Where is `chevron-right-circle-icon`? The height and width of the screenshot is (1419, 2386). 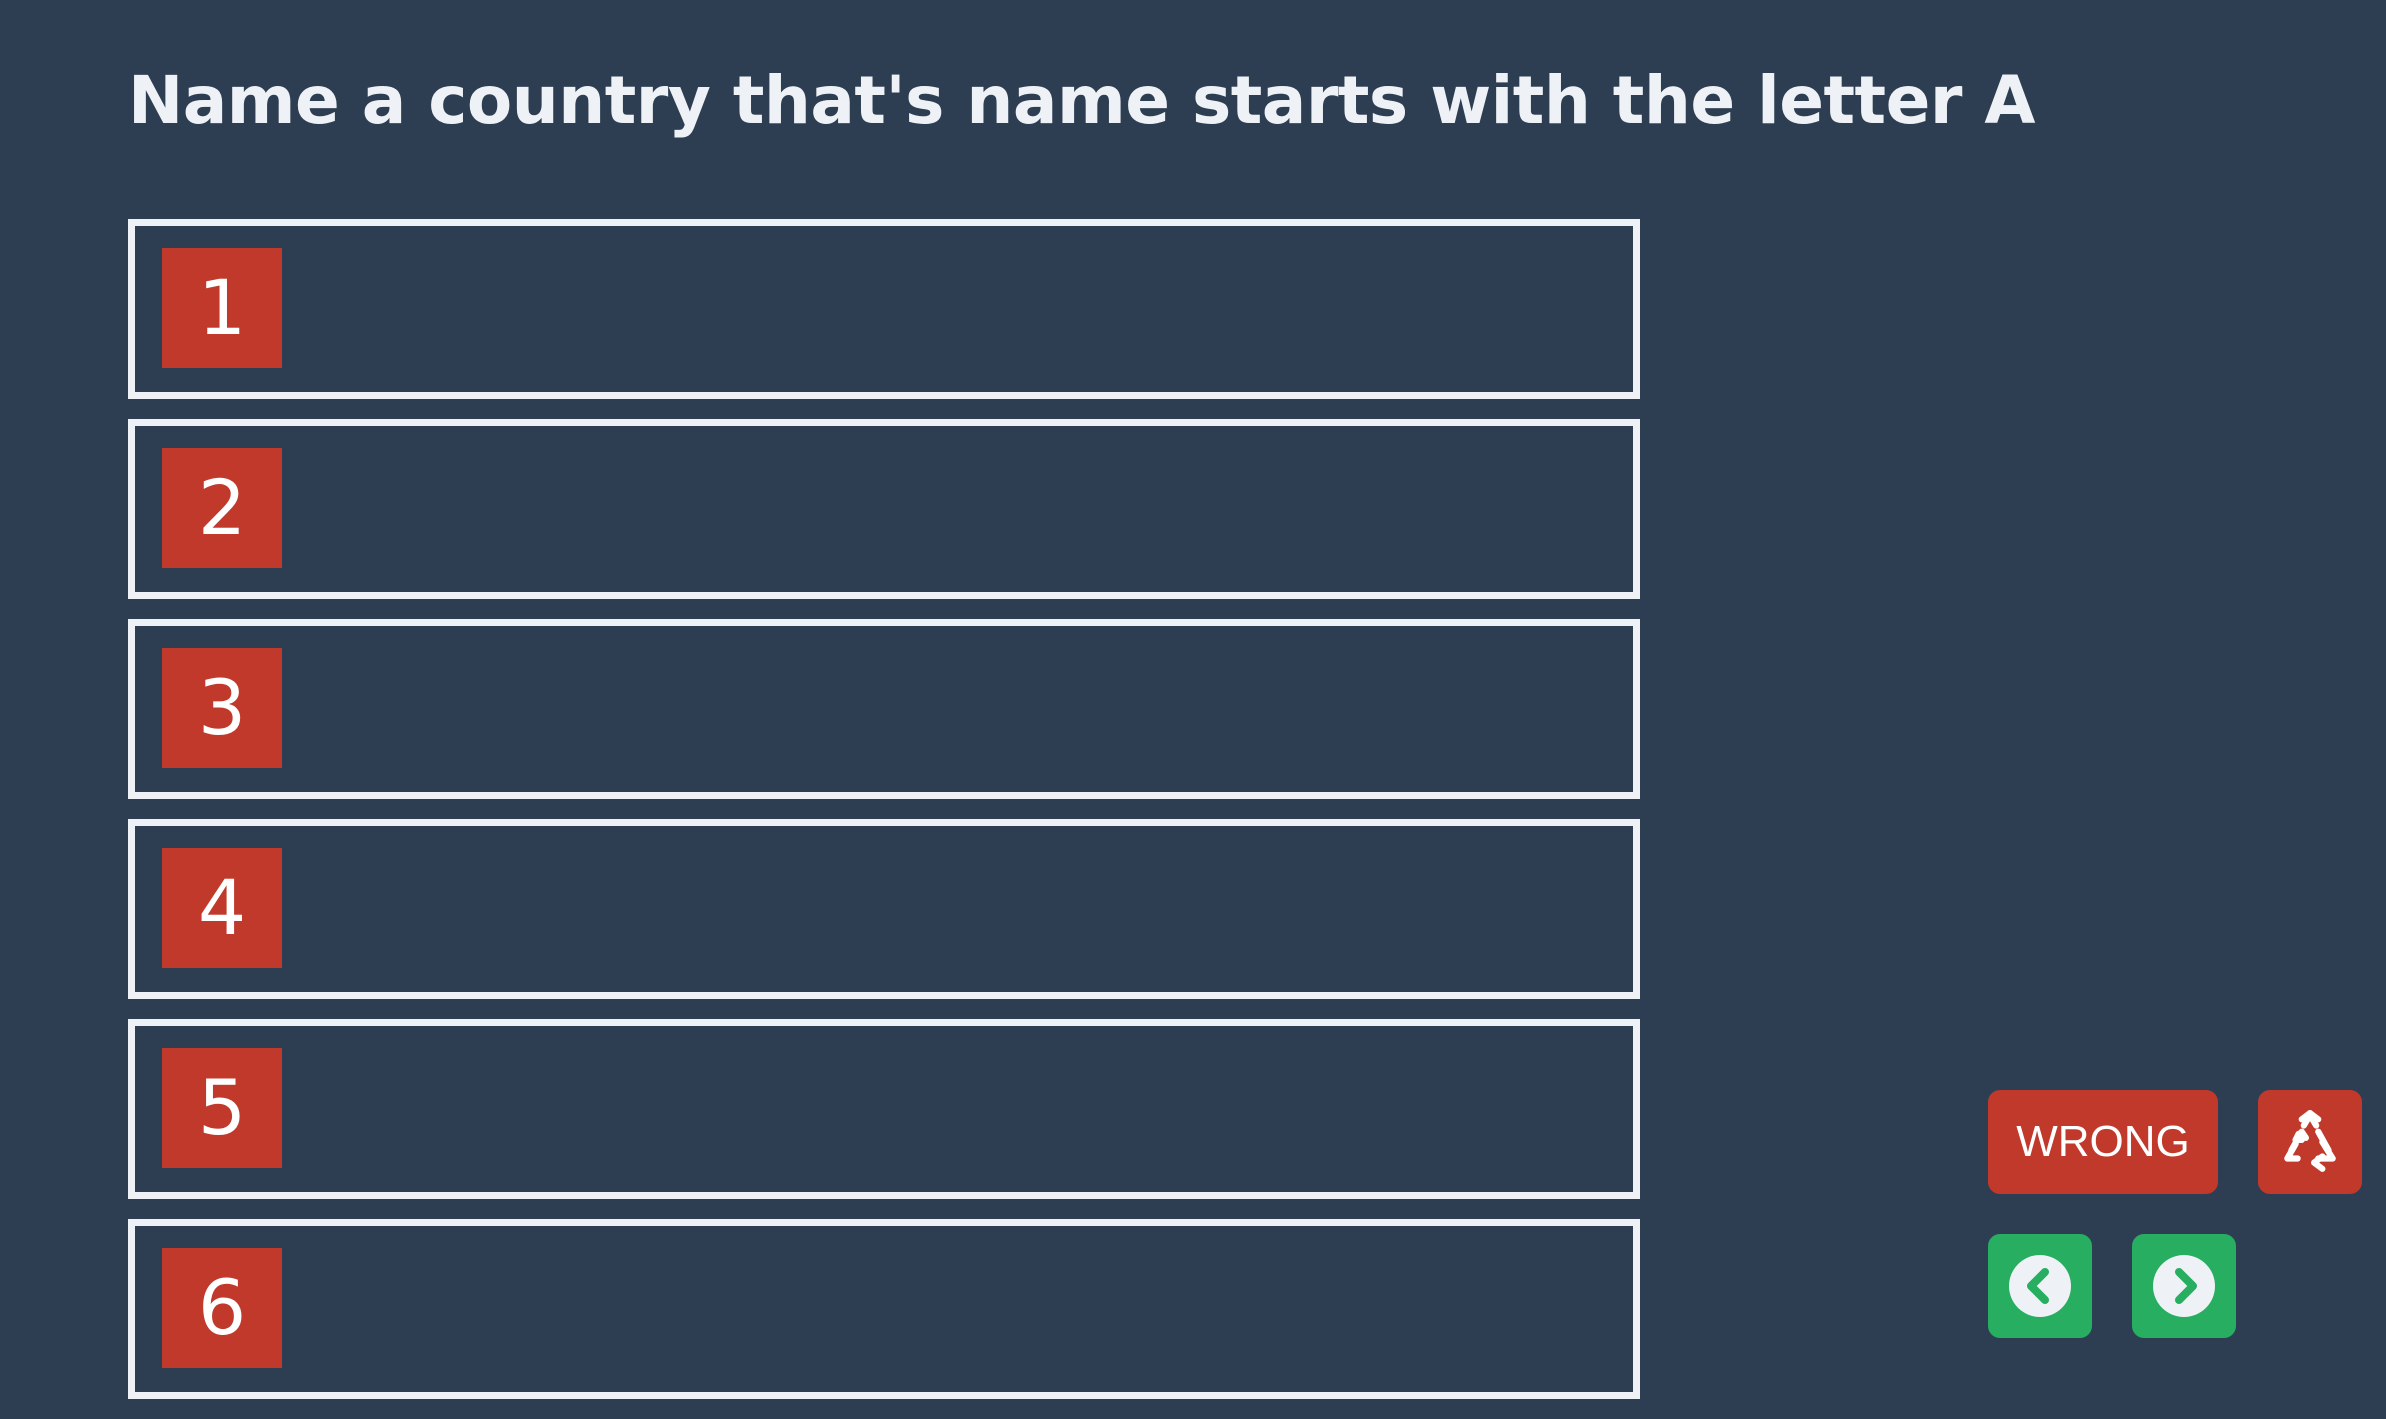 chevron-right-circle-icon is located at coordinates (2184, 1286).